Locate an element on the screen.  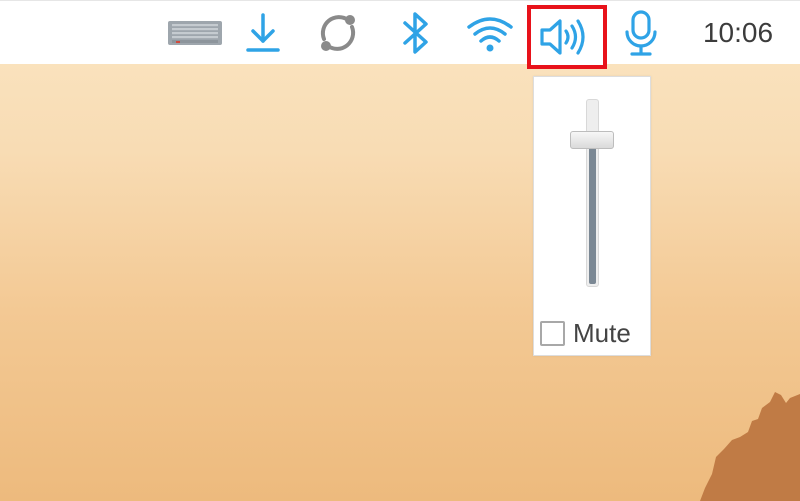
wifi-icon is located at coordinates (490, 34).